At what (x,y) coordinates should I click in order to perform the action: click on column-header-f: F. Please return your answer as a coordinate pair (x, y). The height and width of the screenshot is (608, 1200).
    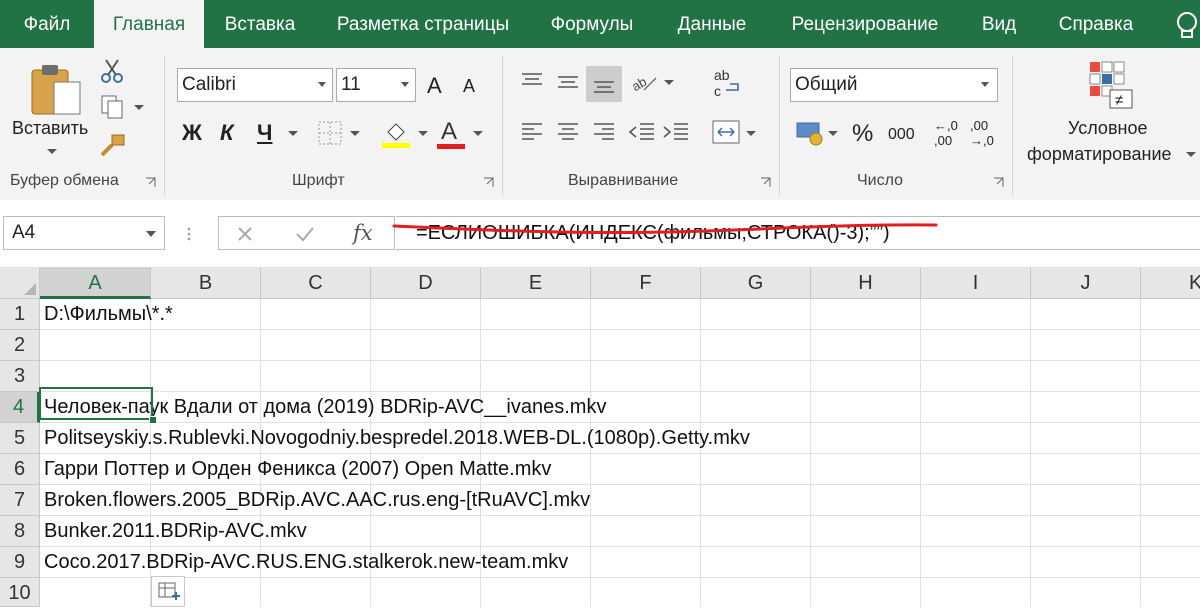
    Looking at the image, I should click on (646, 283).